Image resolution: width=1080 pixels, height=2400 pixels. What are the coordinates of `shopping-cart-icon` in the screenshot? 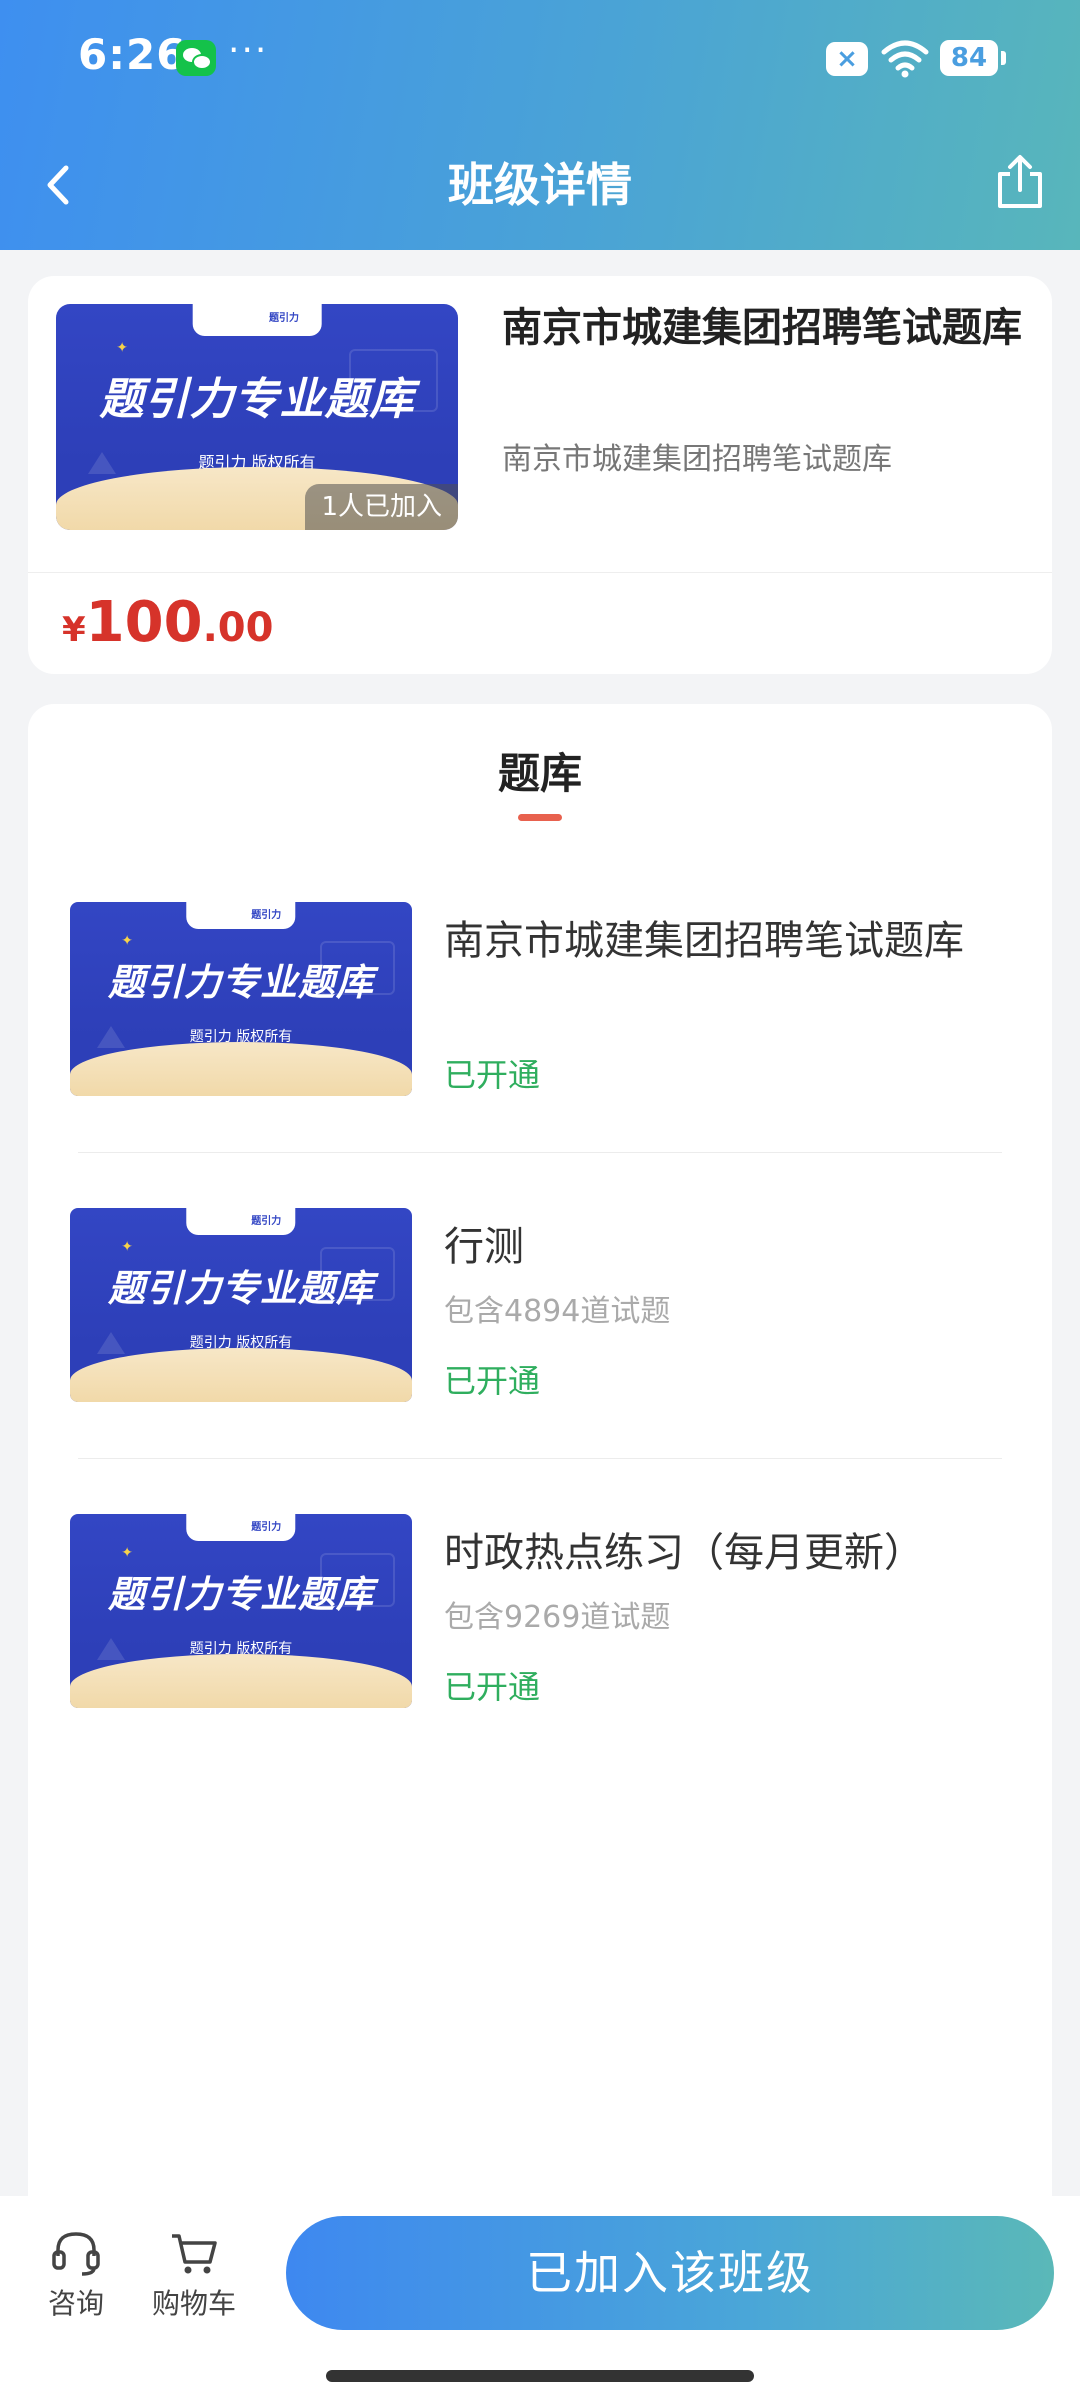 It's located at (194, 2254).